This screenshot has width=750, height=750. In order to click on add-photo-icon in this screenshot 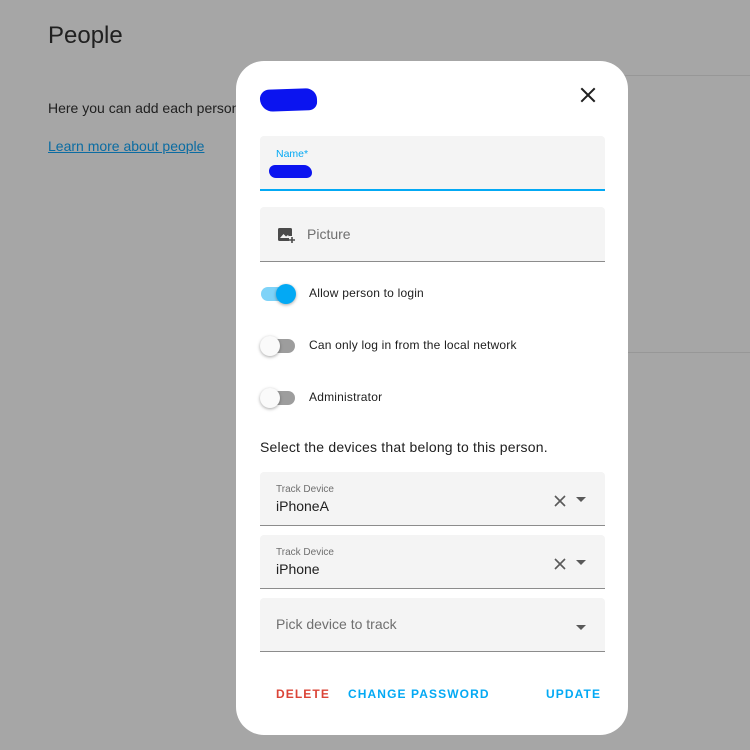, I will do `click(286, 235)`.